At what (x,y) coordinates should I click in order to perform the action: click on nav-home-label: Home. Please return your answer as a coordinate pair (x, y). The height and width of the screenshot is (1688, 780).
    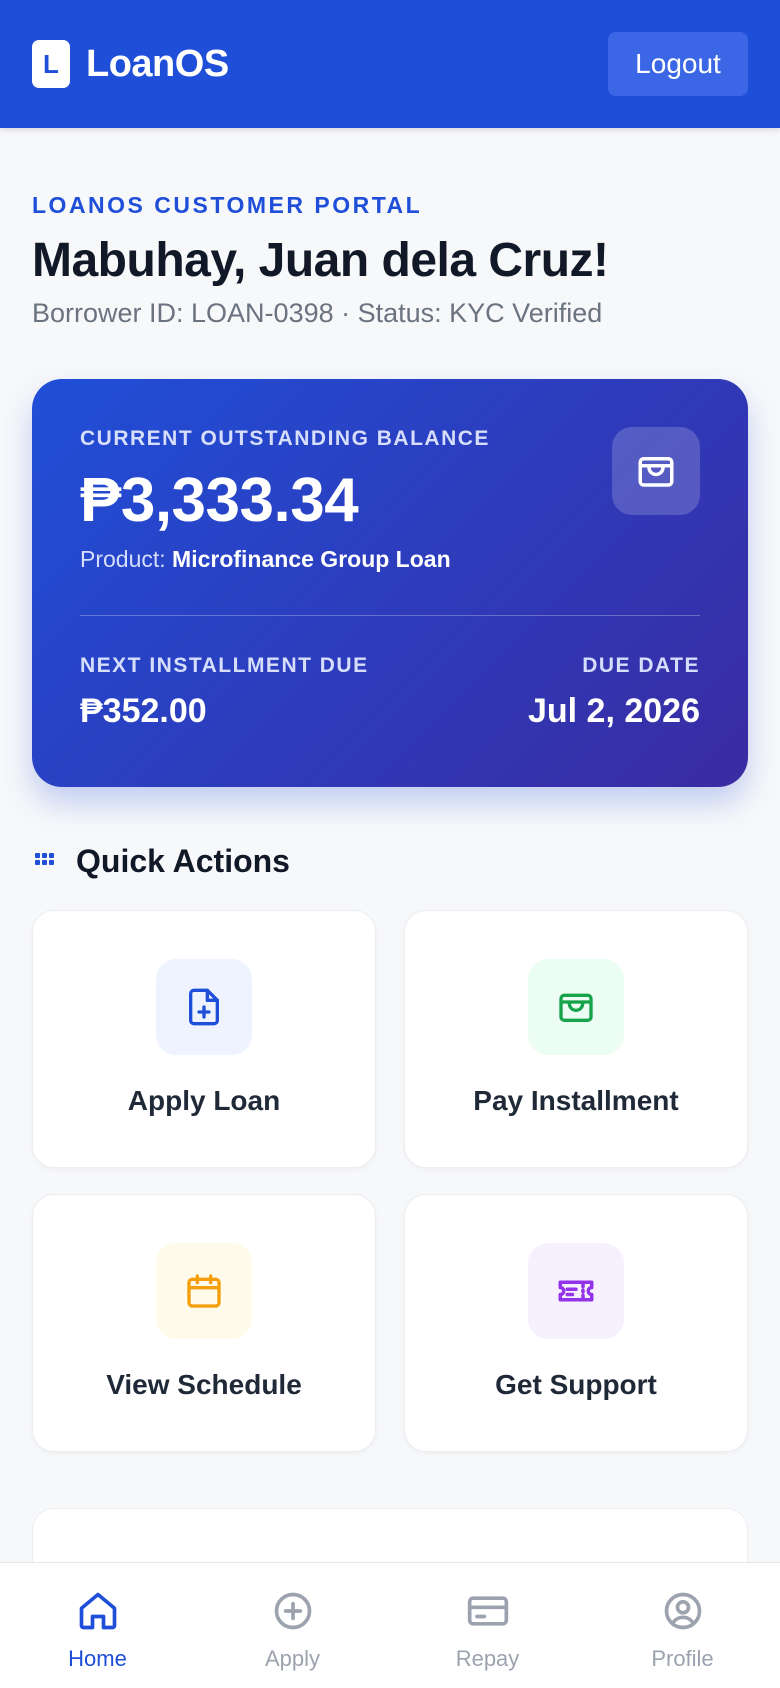
    Looking at the image, I should click on (97, 1658).